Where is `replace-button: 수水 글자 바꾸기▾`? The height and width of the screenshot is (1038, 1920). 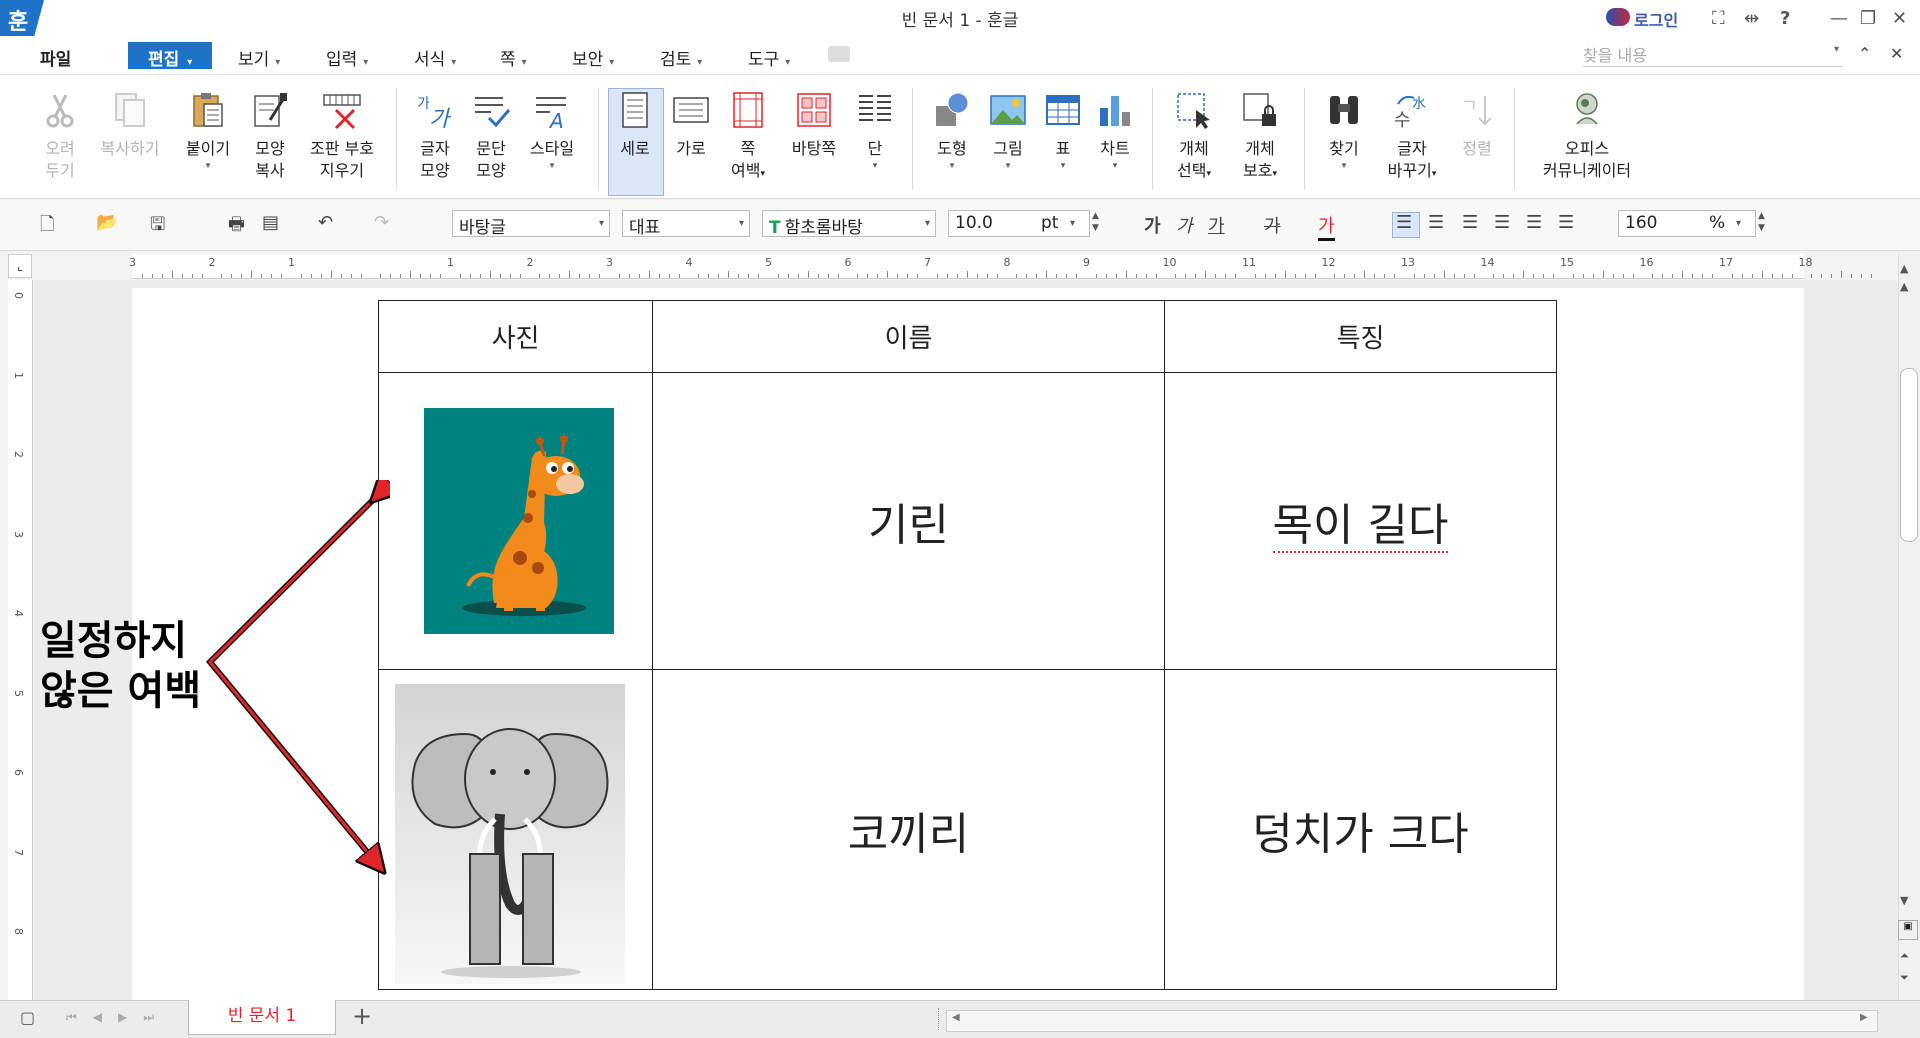 replace-button: 수水 글자 바꾸기▾ is located at coordinates (1412, 142).